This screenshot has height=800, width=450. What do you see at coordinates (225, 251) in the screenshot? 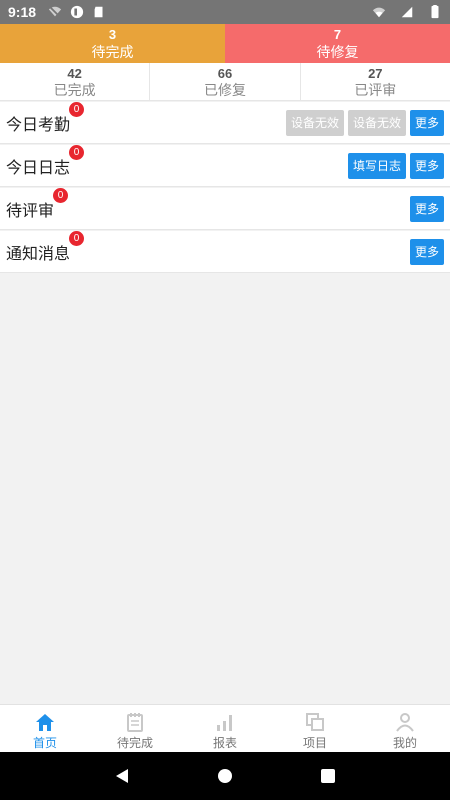
I see `notifications-row: 通知消息 0 更多` at bounding box center [225, 251].